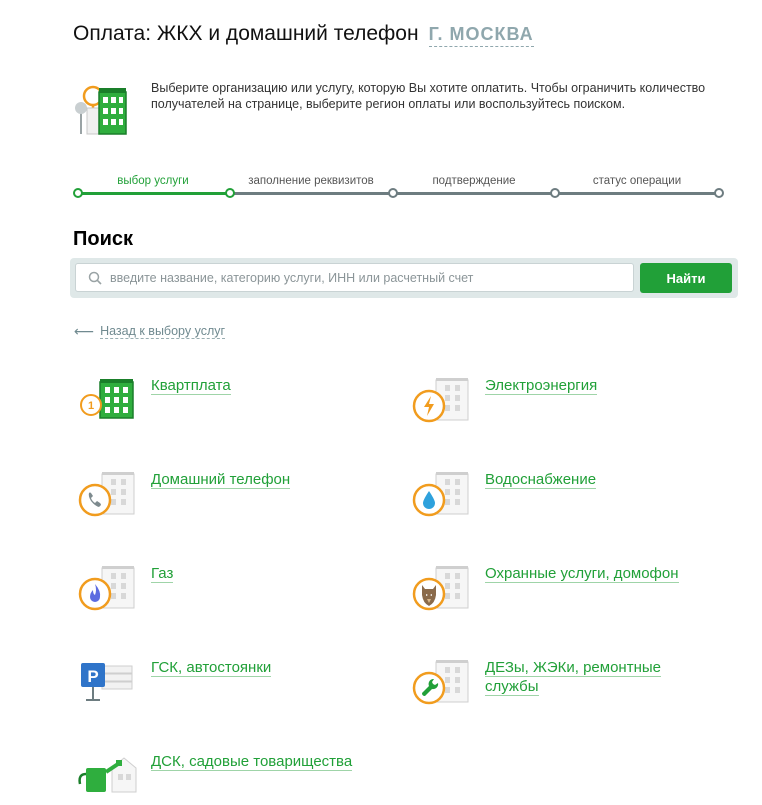 Image resolution: width=762 pixels, height=805 pixels. I want to click on back-to-services-link: ⟵ Назад к выбору услуг, so click(150, 331).